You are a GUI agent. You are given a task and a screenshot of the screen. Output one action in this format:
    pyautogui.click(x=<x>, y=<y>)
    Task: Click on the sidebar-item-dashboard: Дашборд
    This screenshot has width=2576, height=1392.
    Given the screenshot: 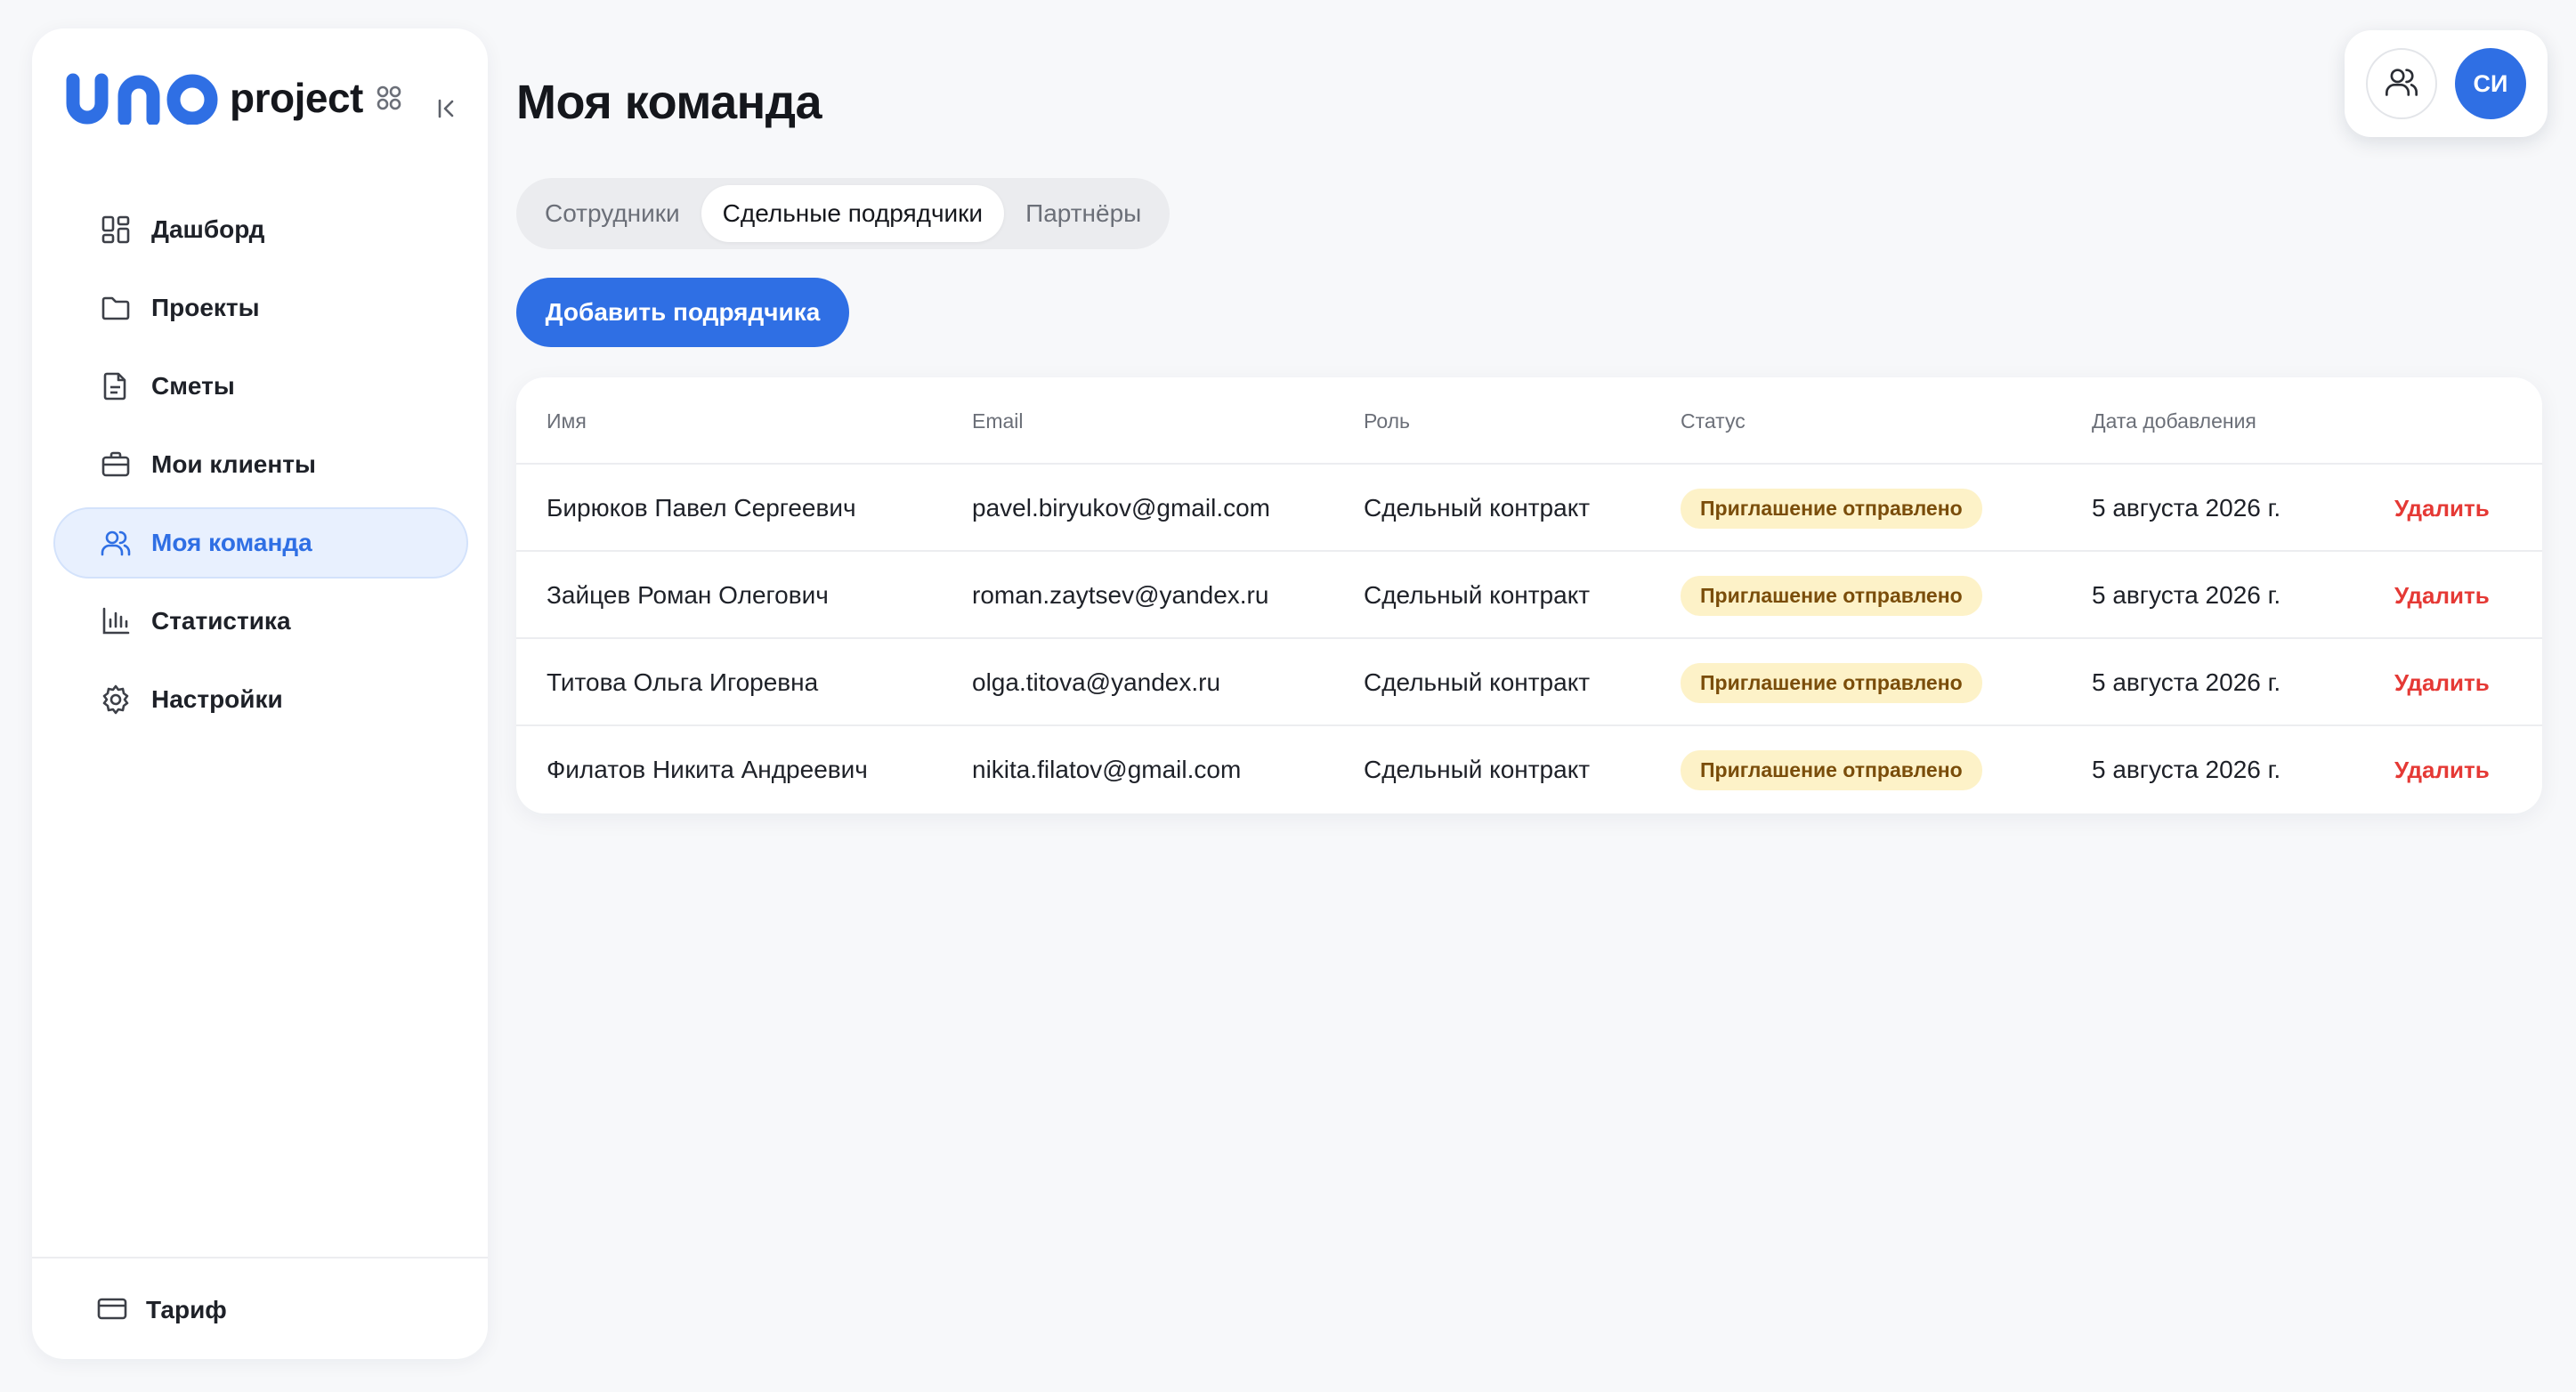 What is the action you would take?
    pyautogui.click(x=261, y=229)
    